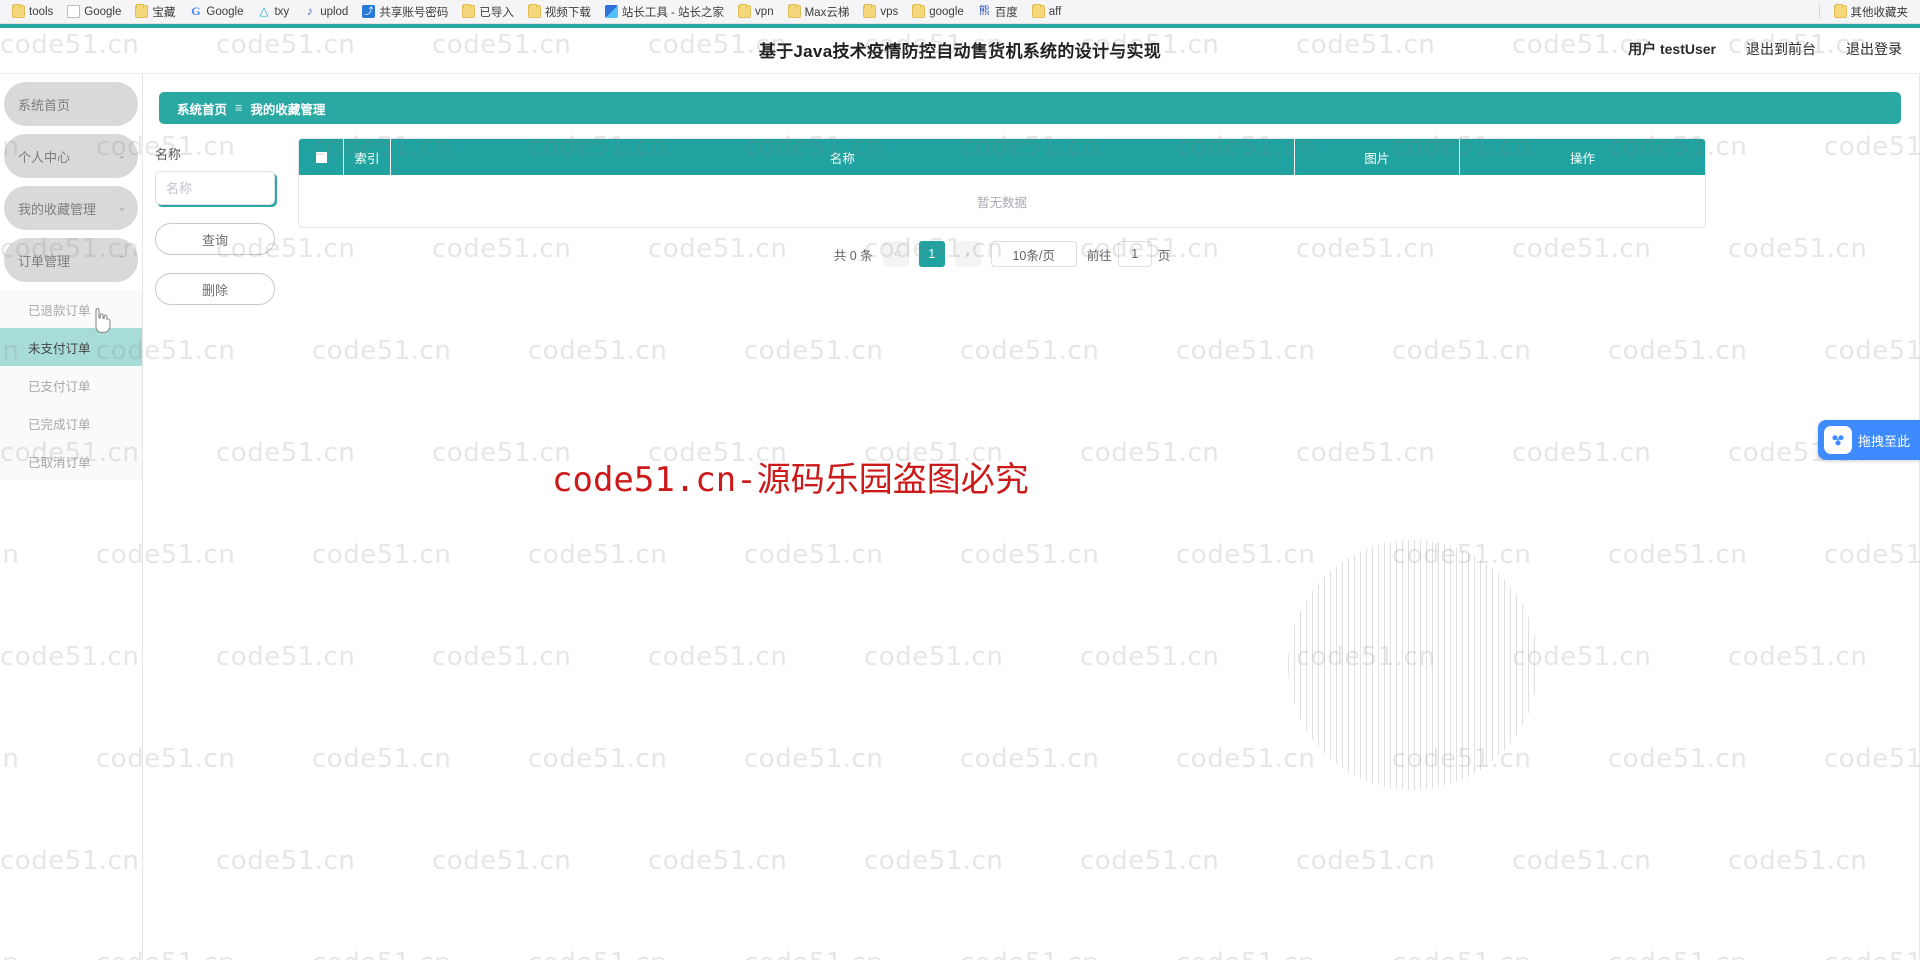 This screenshot has width=1920, height=960. Describe the element at coordinates (842, 157) in the screenshot. I see `column-header-name: 名称` at that location.